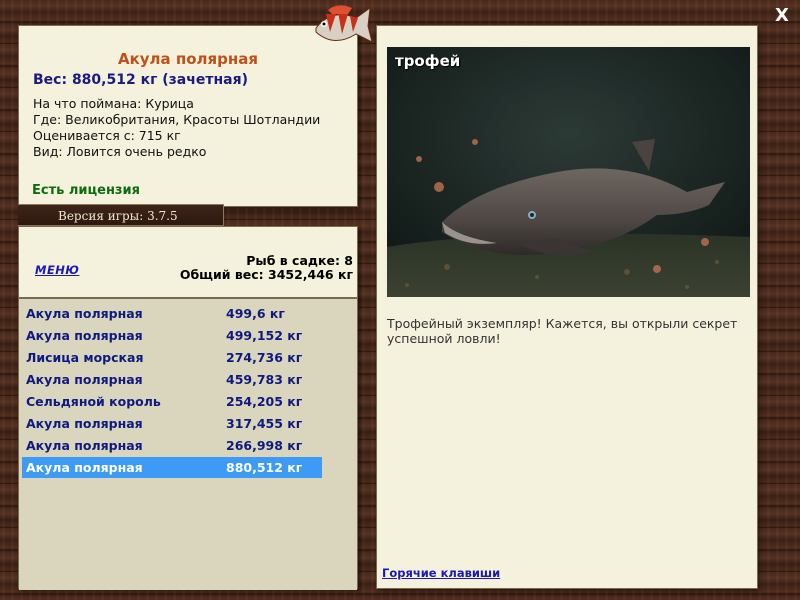  What do you see at coordinates (140, 80) in the screenshot?
I see `fish-weight: Вес: 880,512 кг (зачетная)` at bounding box center [140, 80].